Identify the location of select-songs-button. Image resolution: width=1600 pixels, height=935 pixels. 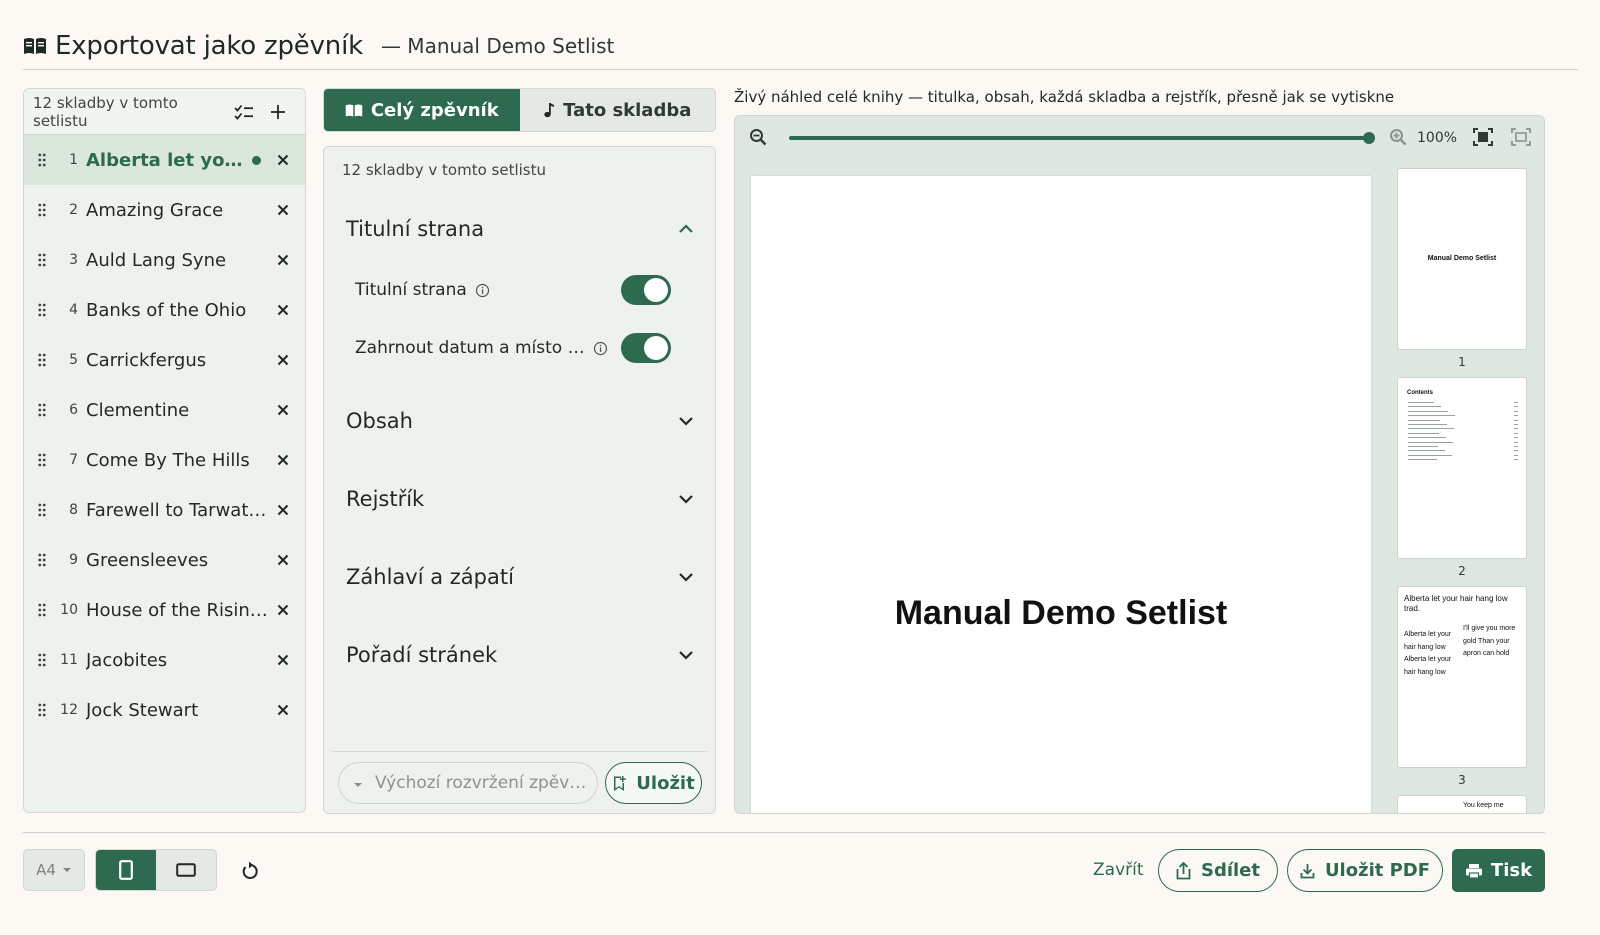
(244, 112).